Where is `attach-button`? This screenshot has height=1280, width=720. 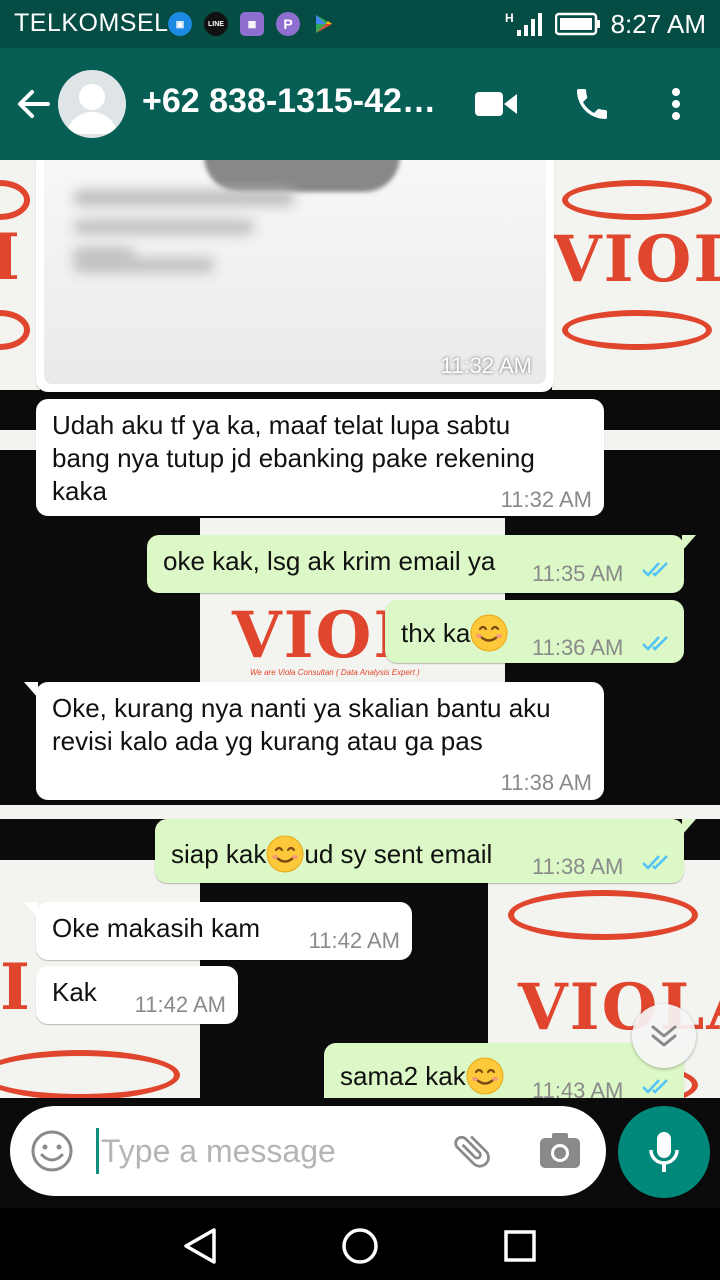 attach-button is located at coordinates (472, 1151).